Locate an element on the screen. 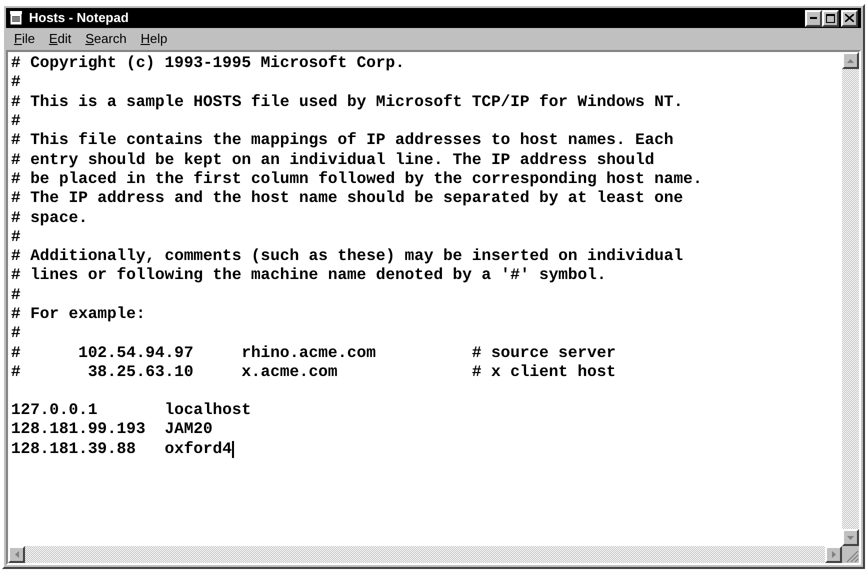  text-line: 128.181.39.88 oxford4 is located at coordinates (121, 449).